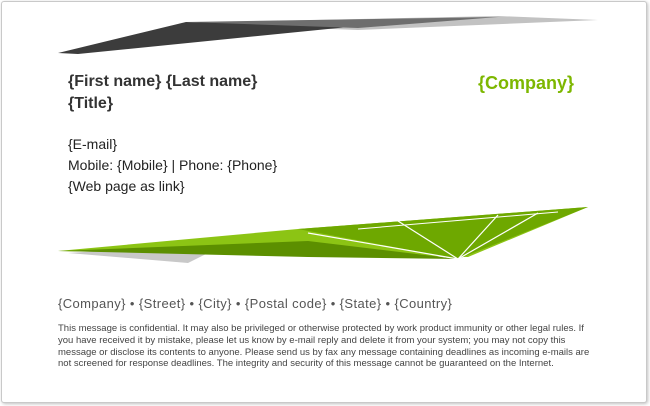 Image resolution: width=650 pixels, height=406 pixels. Describe the element at coordinates (323, 235) in the screenshot. I see `green-decorative-banner` at that location.